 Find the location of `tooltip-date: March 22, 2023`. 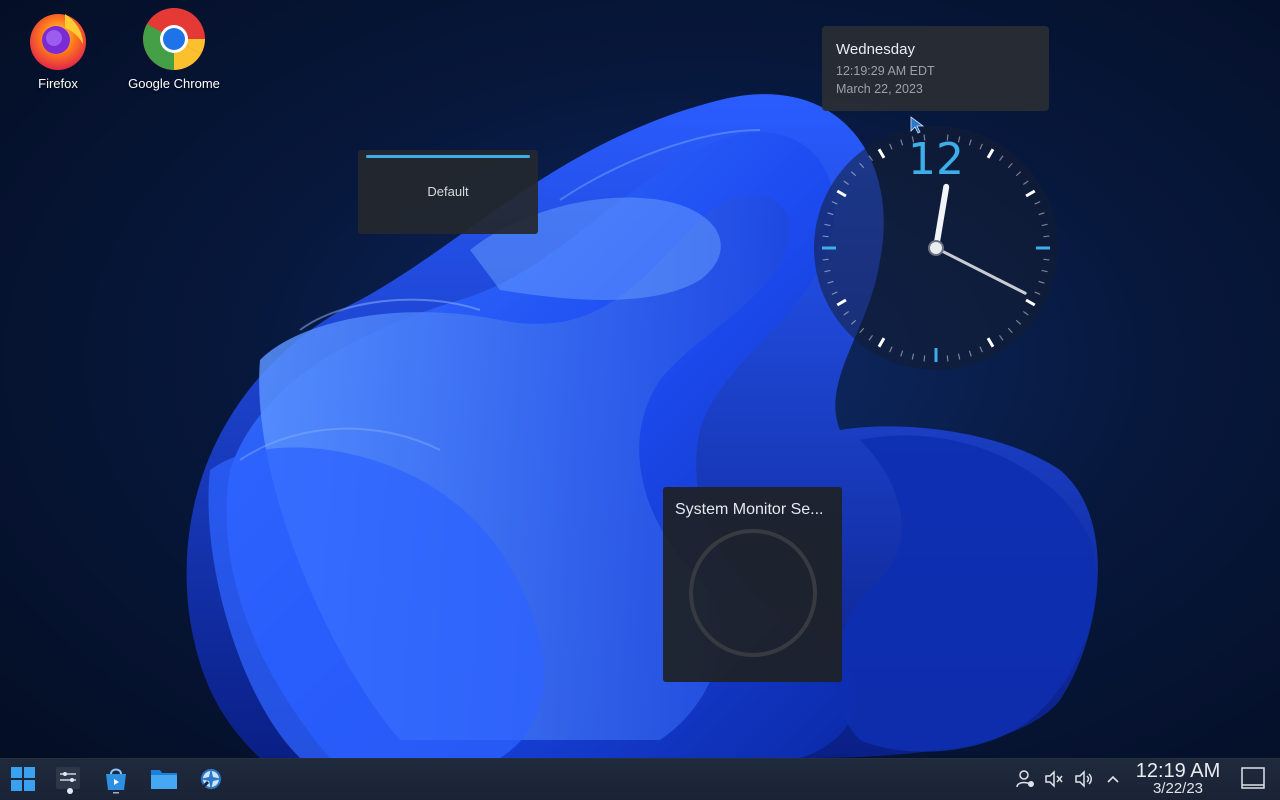

tooltip-date: March 22, 2023 is located at coordinates (879, 89).